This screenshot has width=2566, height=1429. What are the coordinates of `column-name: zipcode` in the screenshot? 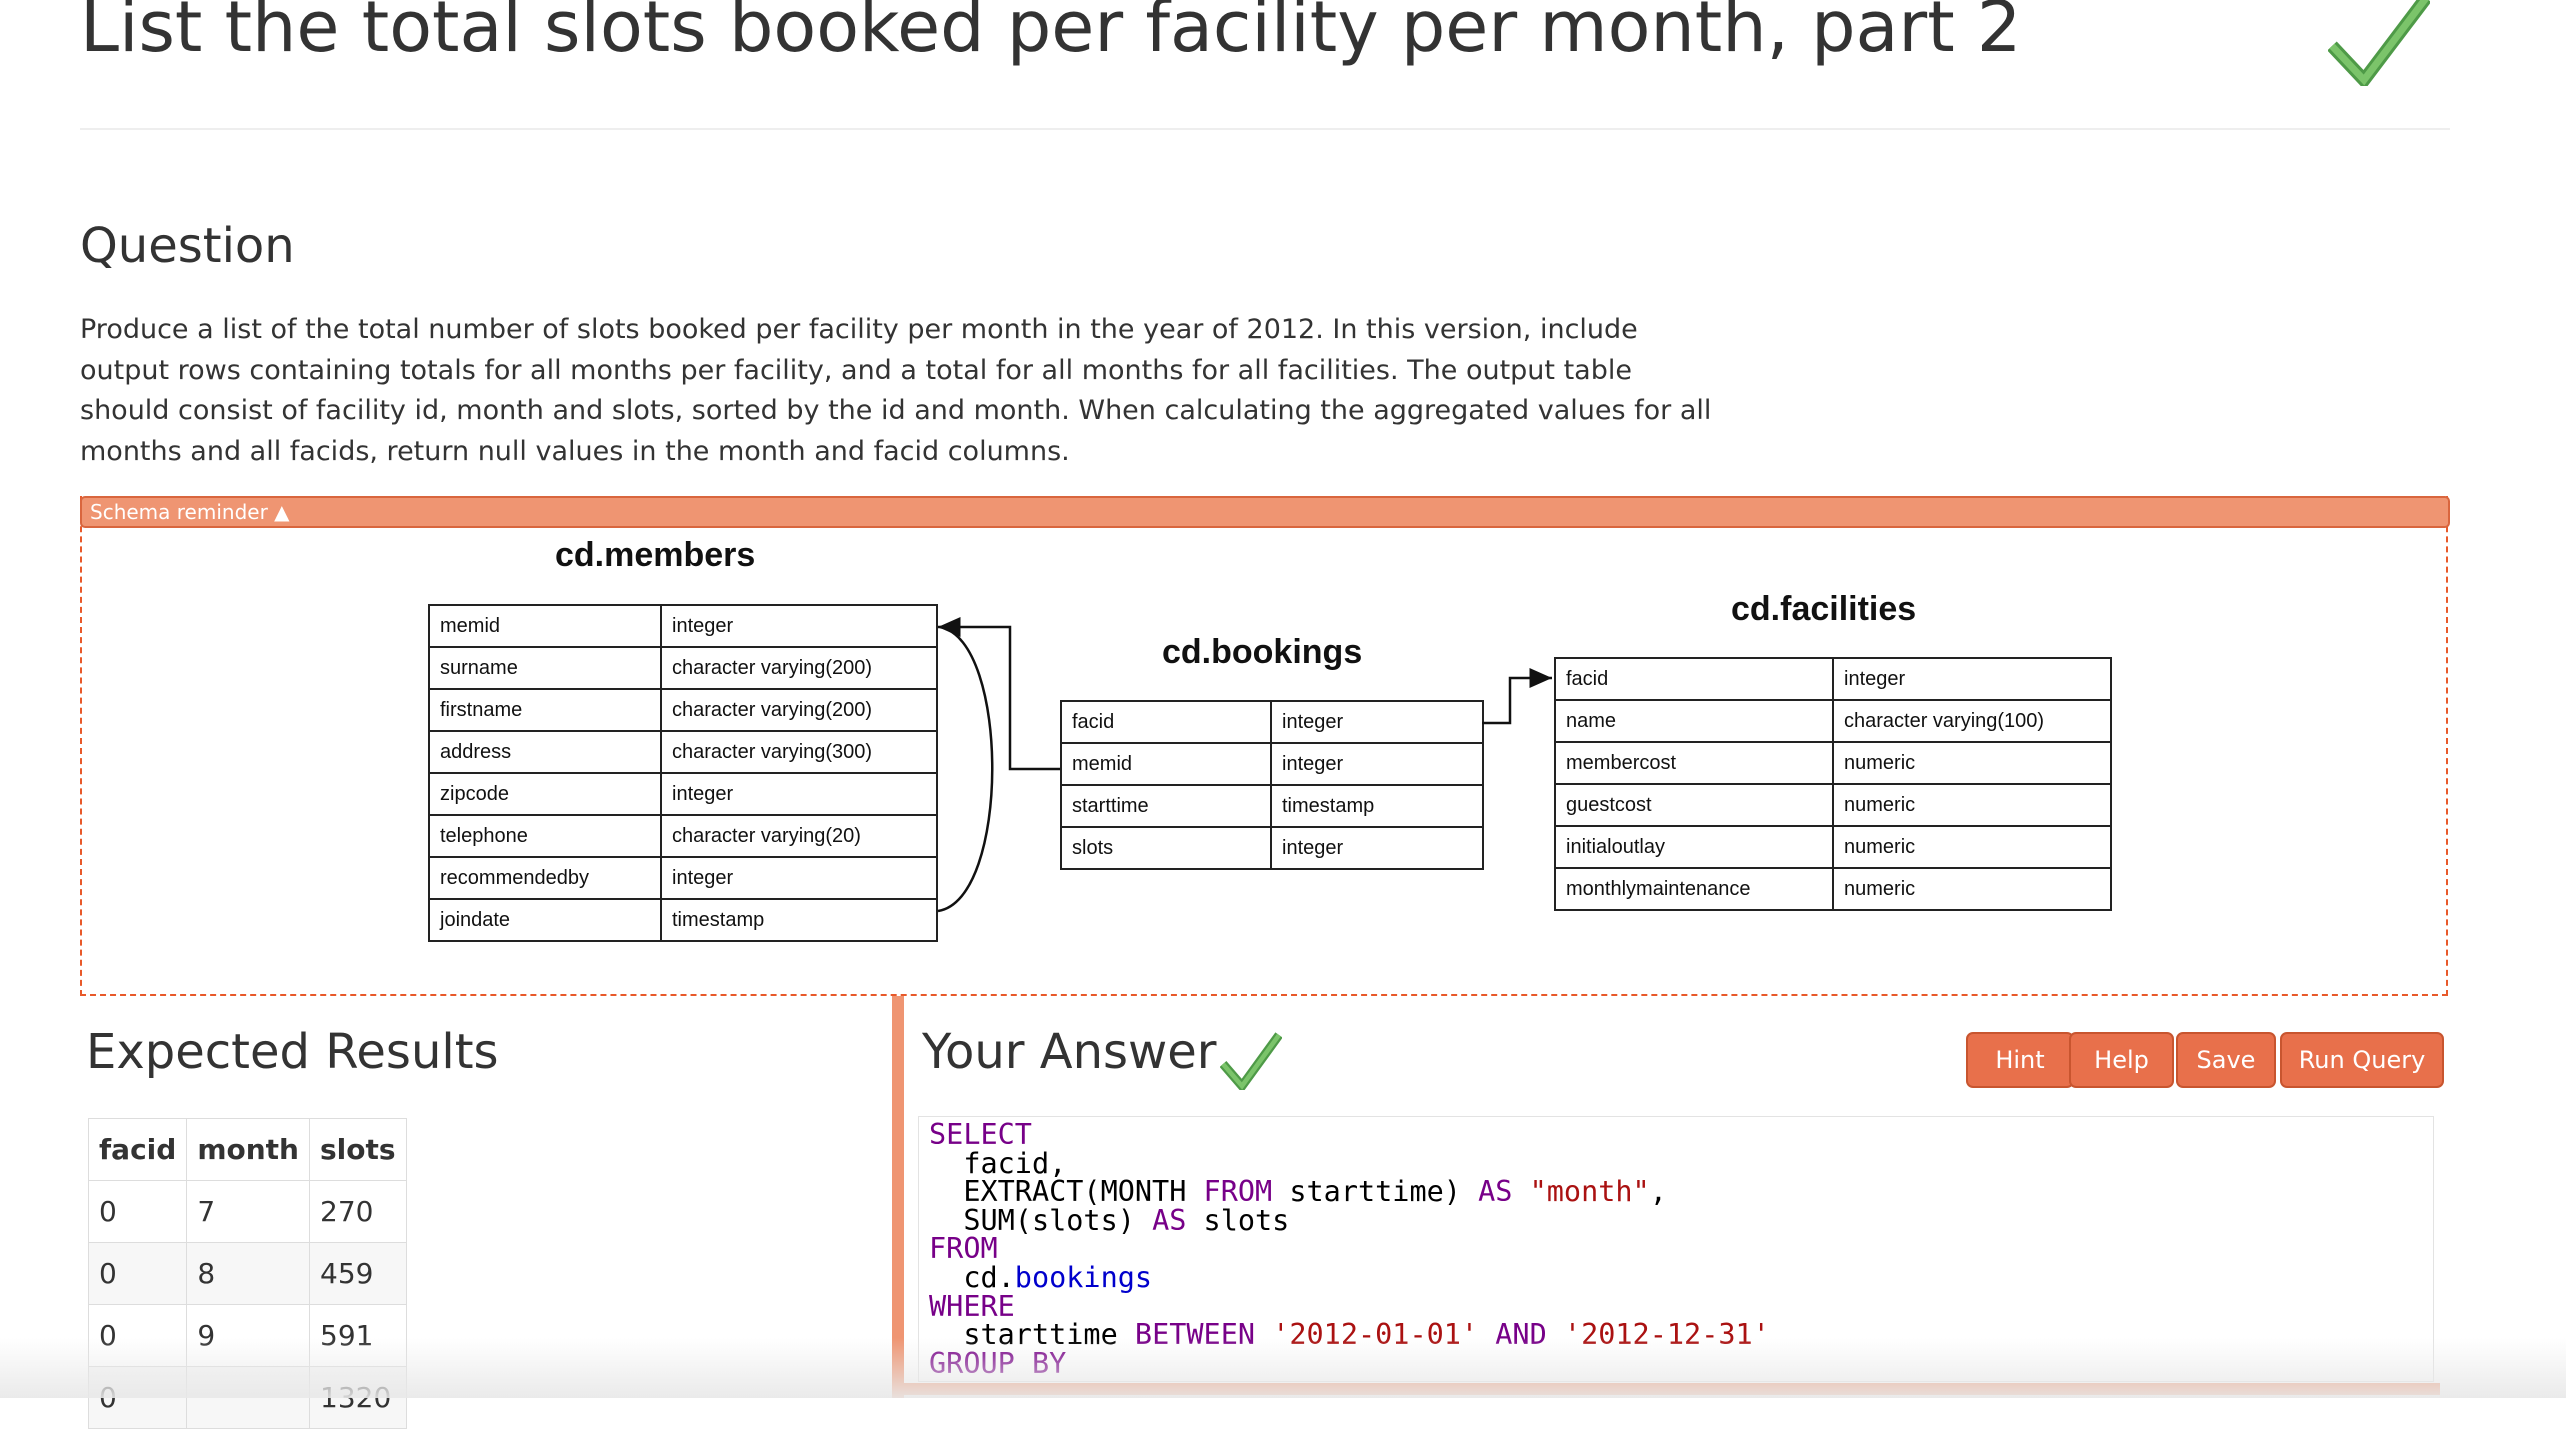 It's located at (545, 794).